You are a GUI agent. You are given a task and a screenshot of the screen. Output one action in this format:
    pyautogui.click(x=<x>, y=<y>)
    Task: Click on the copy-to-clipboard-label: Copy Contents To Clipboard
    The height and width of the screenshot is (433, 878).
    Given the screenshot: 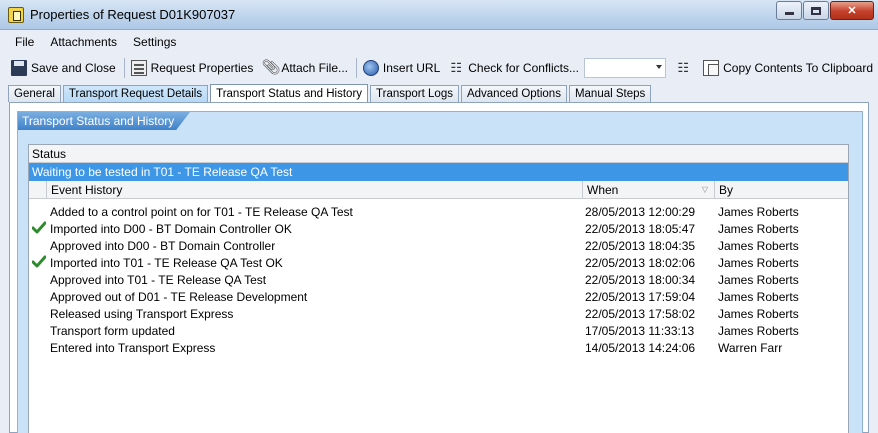 What is the action you would take?
    pyautogui.click(x=798, y=67)
    